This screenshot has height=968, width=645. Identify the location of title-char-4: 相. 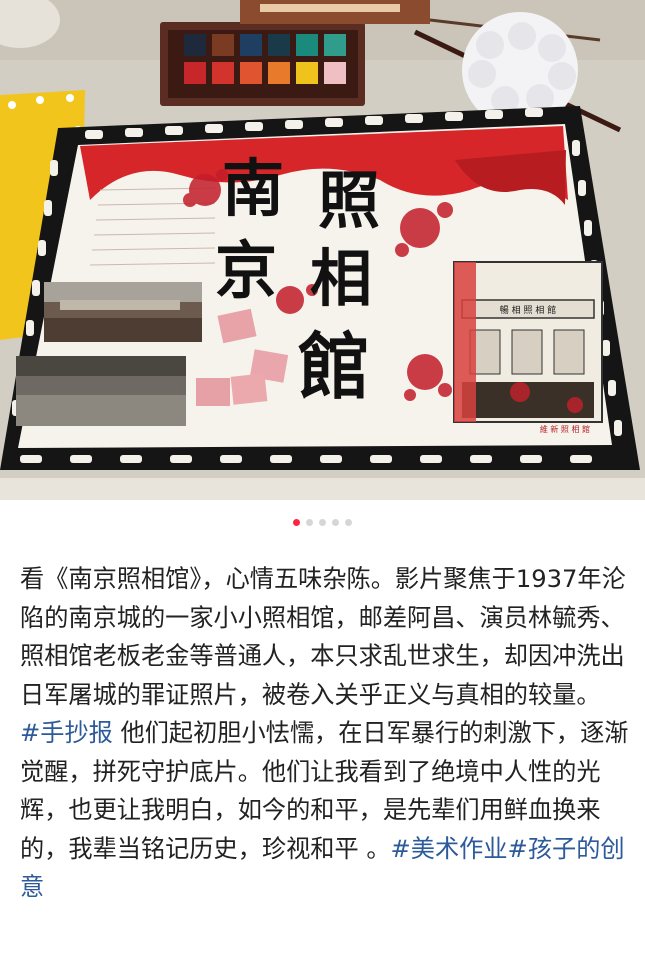
(341, 278).